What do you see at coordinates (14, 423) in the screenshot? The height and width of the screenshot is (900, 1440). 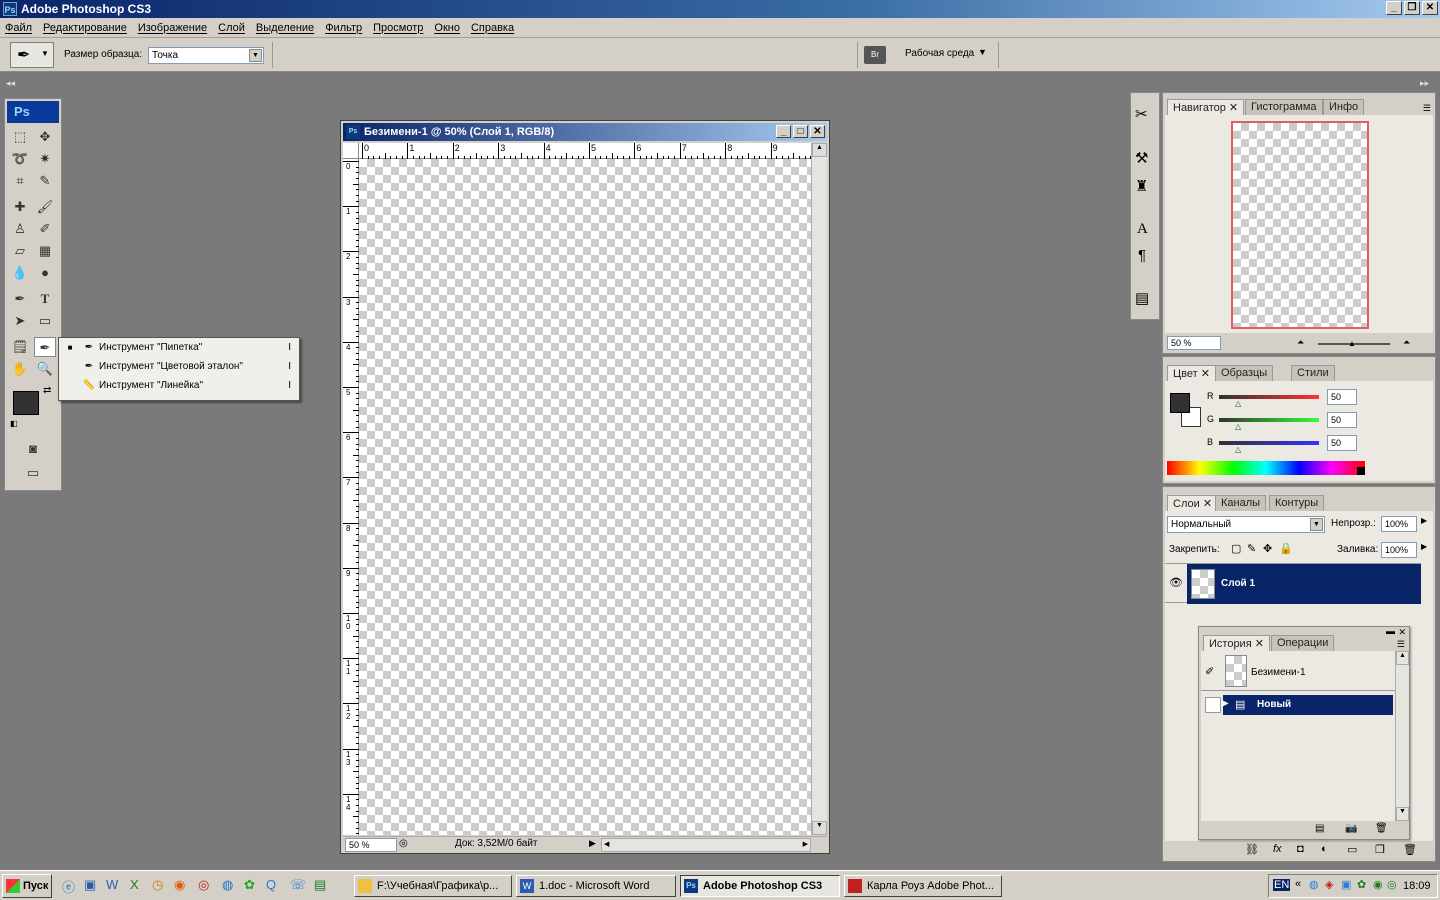 I see `default-colors-icon: ◧` at bounding box center [14, 423].